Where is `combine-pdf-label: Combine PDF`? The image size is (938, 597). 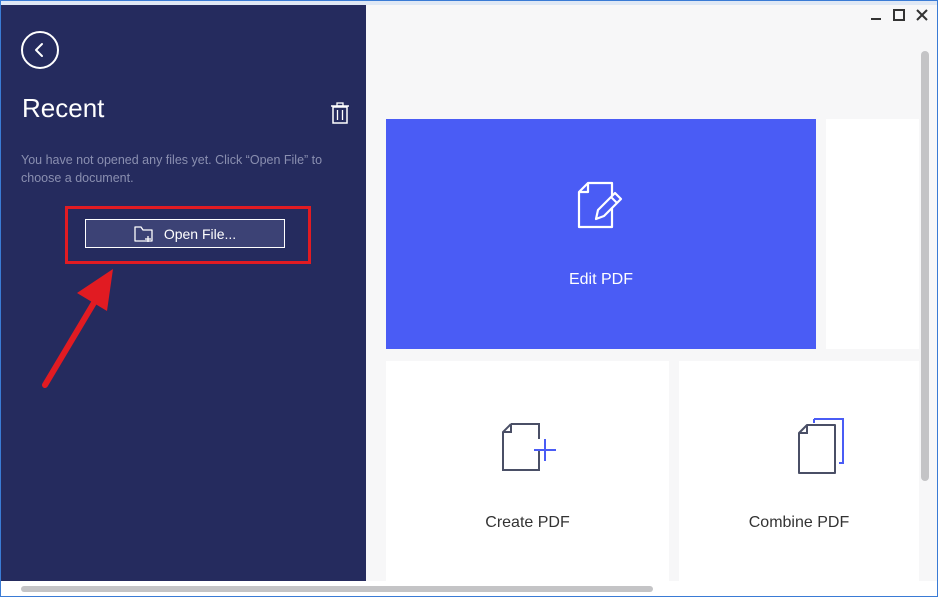
combine-pdf-label: Combine PDF is located at coordinates (799, 522).